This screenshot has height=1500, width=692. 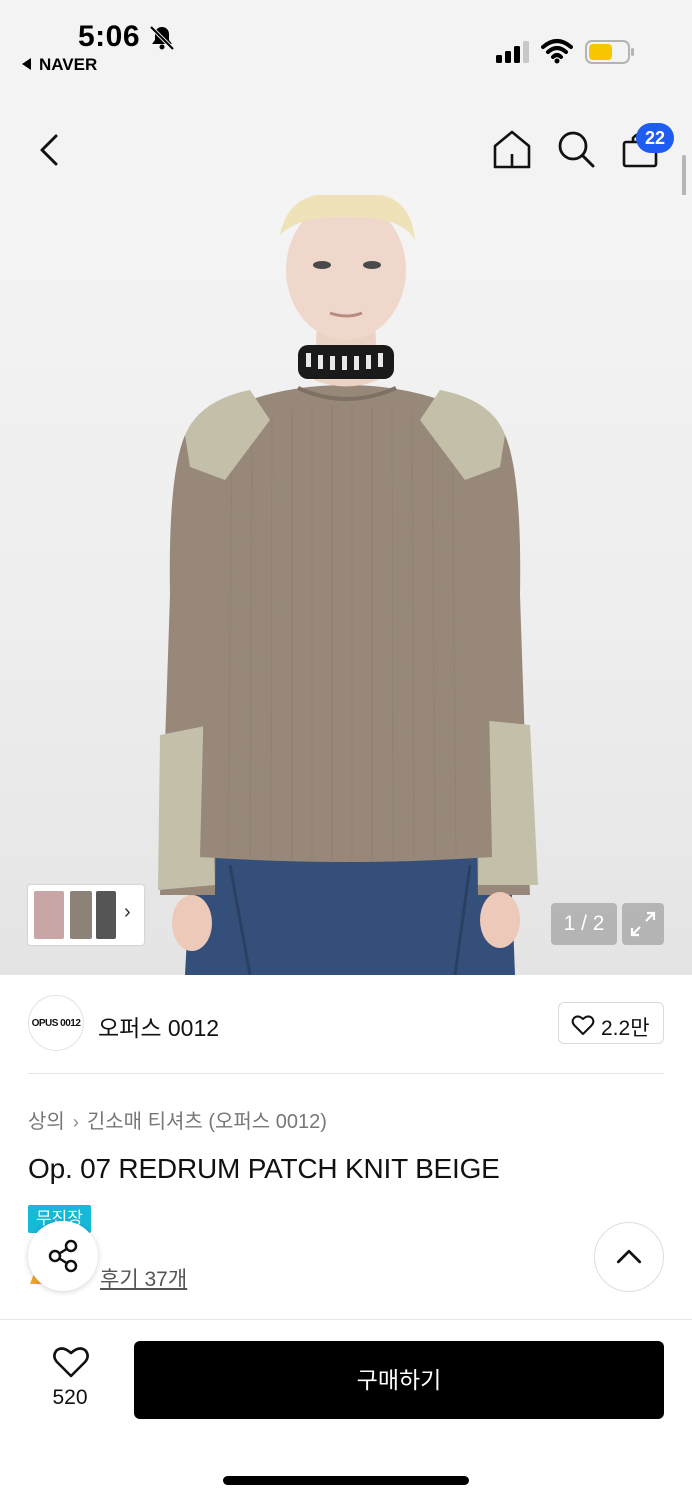 I want to click on back-arrow-icon, so click(x=50, y=150).